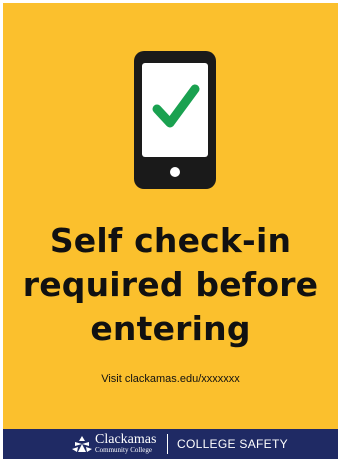  I want to click on department-label: COLLEGE SAFETY, so click(232, 444).